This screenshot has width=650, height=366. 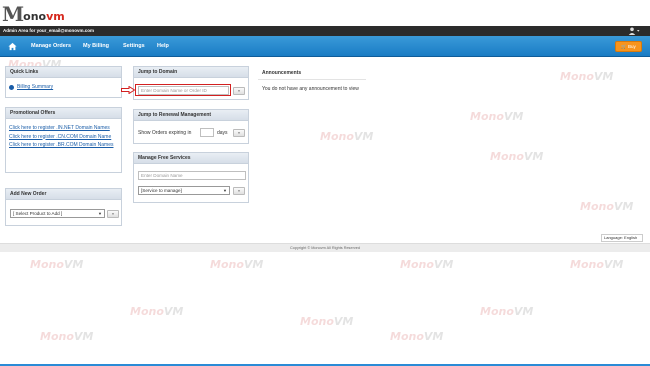 I want to click on add-order-title: Add New Order, so click(x=63, y=194).